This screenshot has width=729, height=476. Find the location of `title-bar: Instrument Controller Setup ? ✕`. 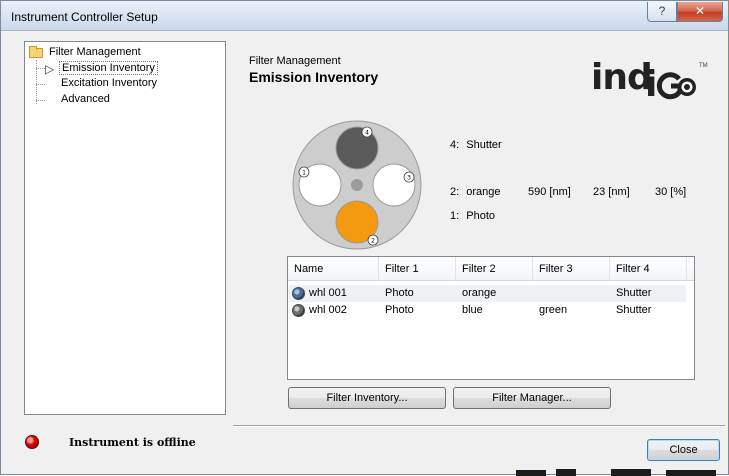

title-bar: Instrument Controller Setup ? ✕ is located at coordinates (364, 16).